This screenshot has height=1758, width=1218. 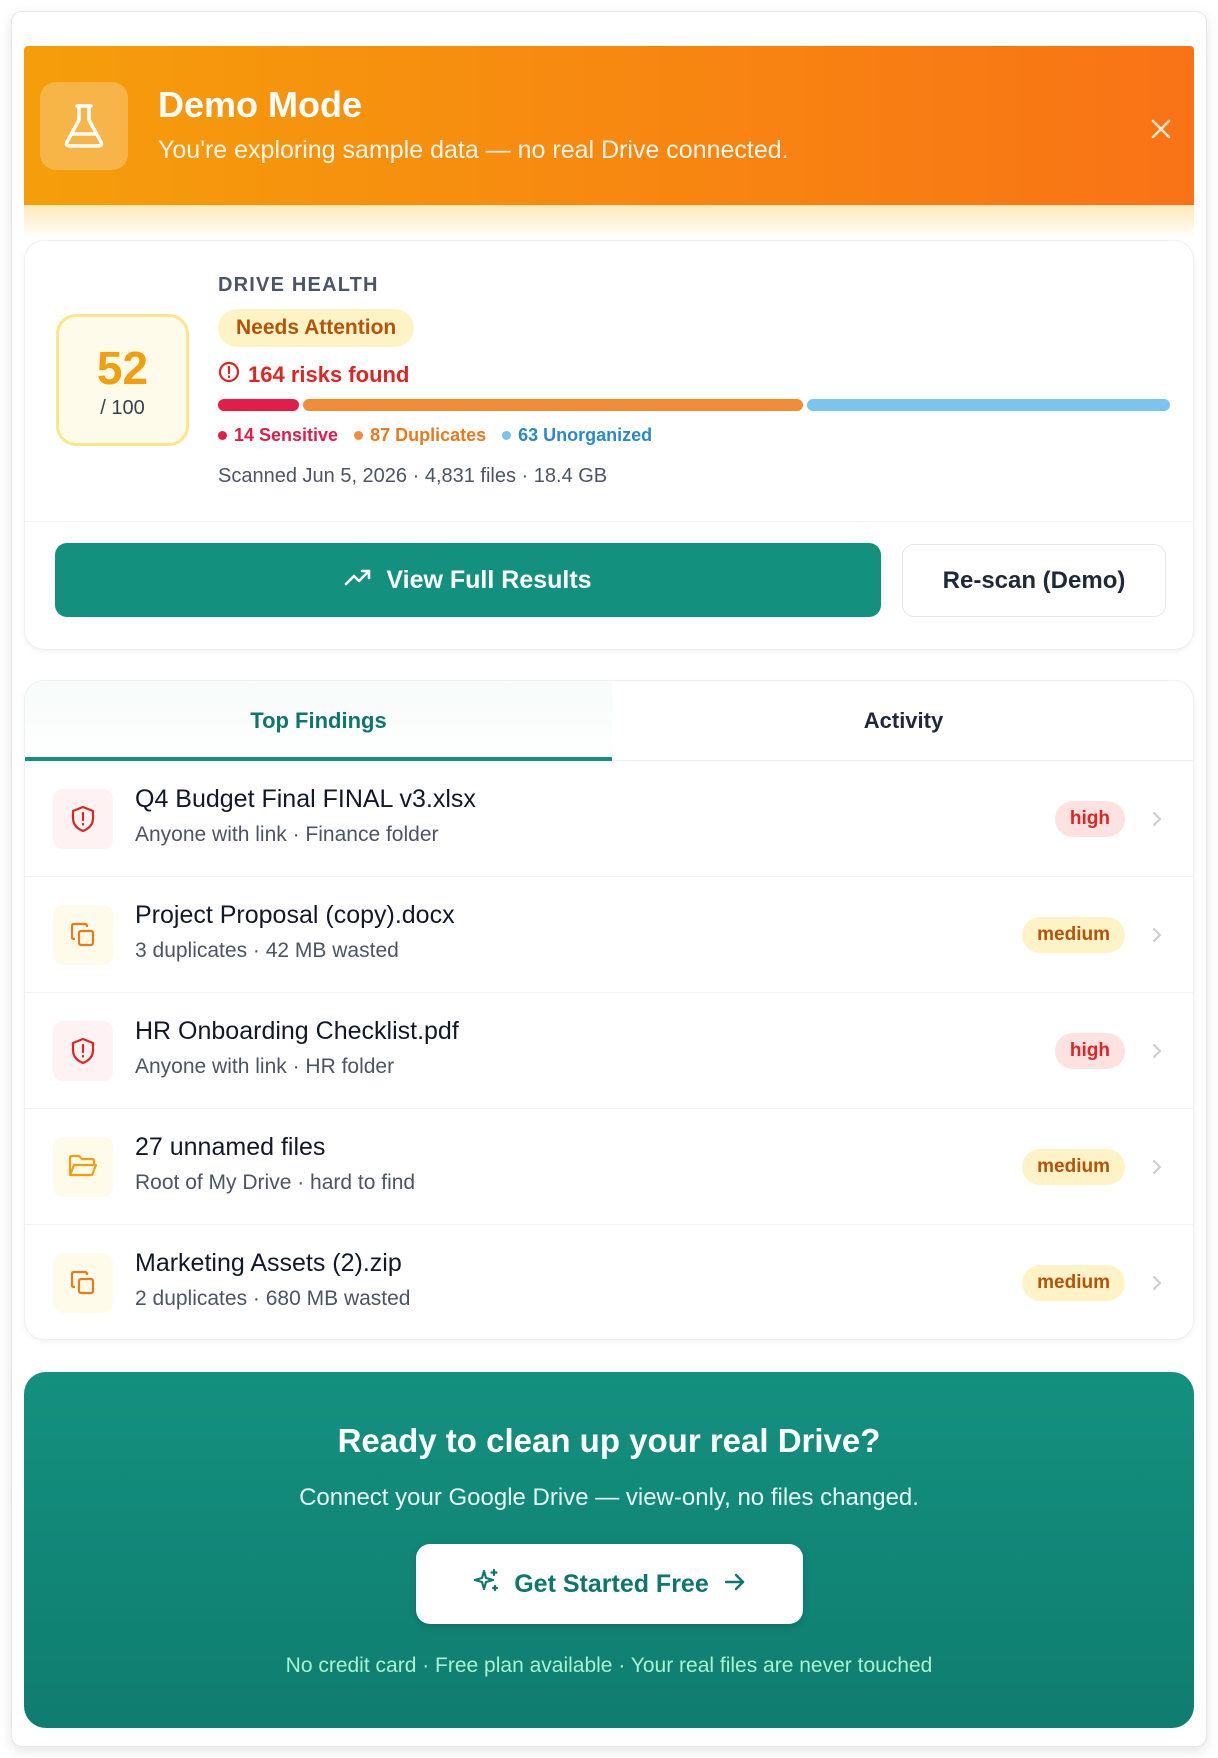 I want to click on alert-circle-icon, so click(x=229, y=375).